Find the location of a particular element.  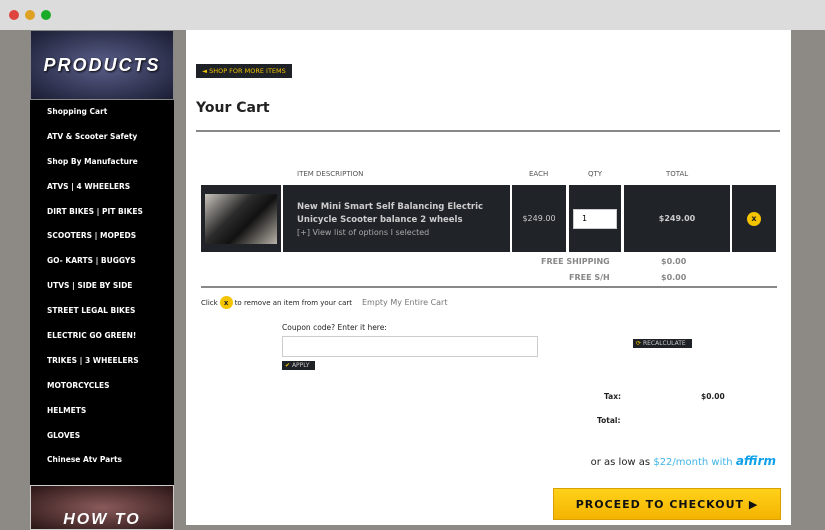

tax-value: $0.00 is located at coordinates (713, 396).